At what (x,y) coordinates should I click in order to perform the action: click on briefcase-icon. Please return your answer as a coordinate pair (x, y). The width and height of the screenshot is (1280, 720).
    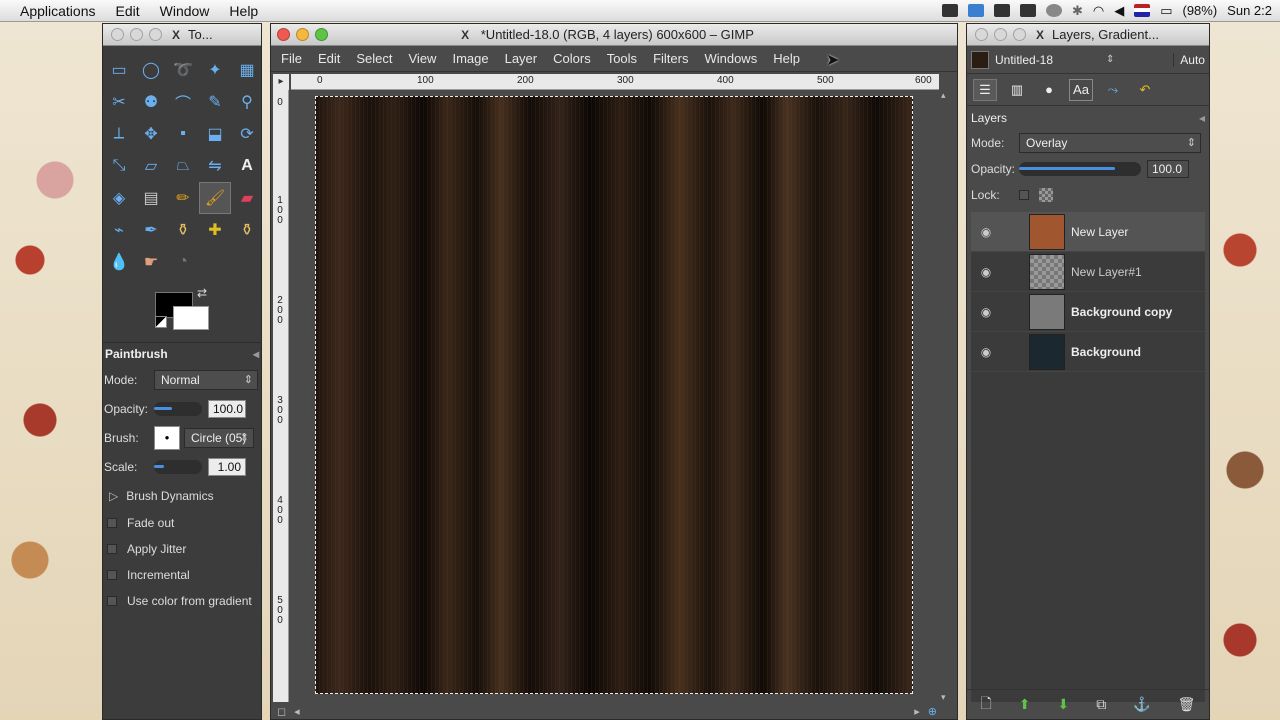
    Looking at the image, I should click on (1001, 10).